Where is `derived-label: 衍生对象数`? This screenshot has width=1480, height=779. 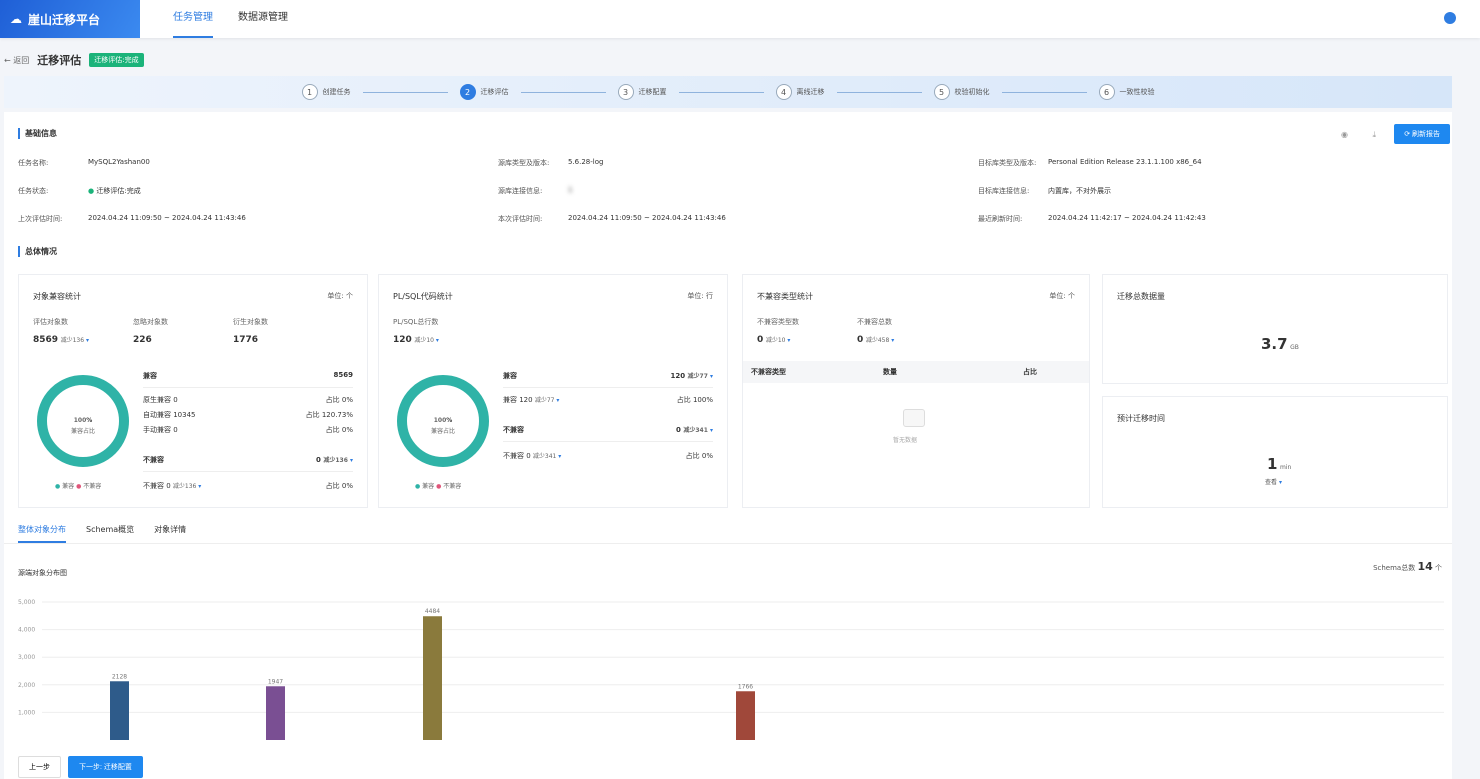
derived-label: 衍生对象数 is located at coordinates (250, 322).